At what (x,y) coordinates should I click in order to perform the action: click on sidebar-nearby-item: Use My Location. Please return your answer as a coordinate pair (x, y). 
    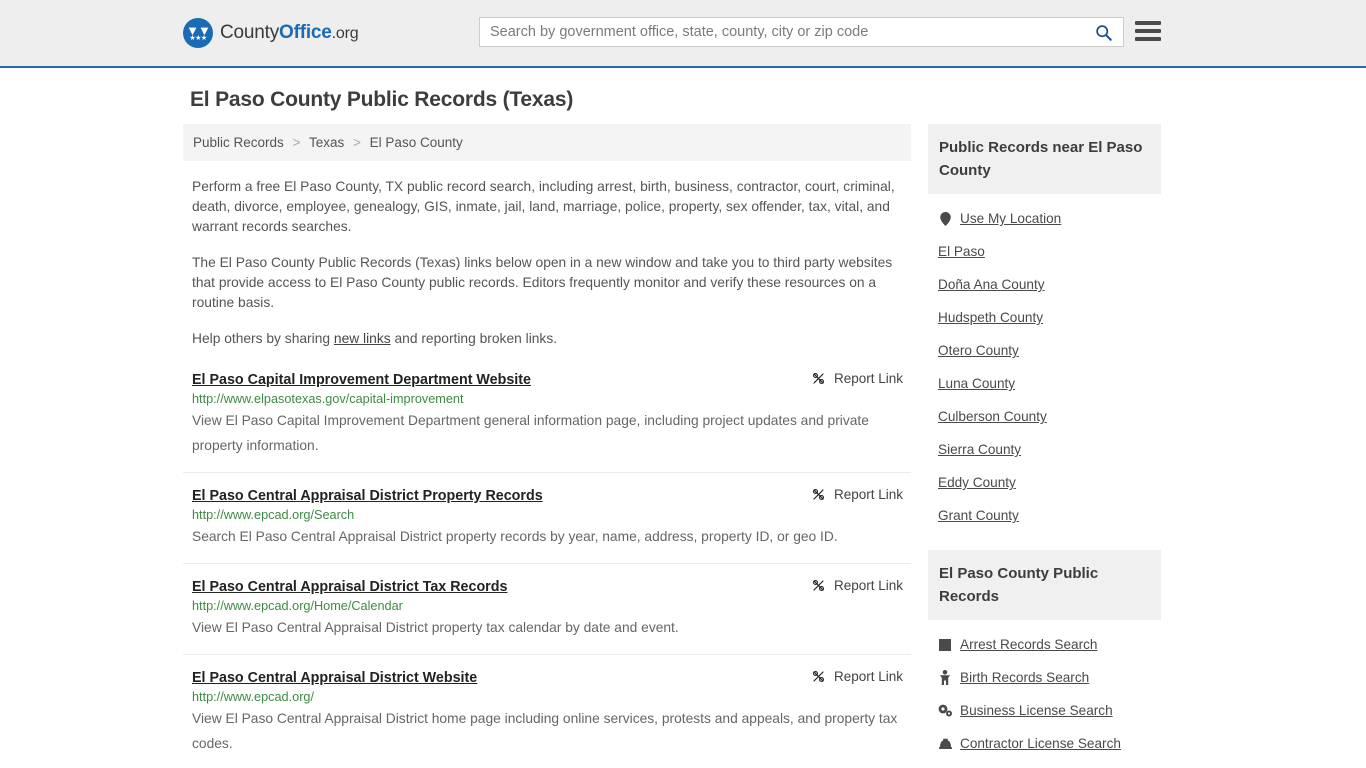
    Looking at the image, I should click on (1044, 218).